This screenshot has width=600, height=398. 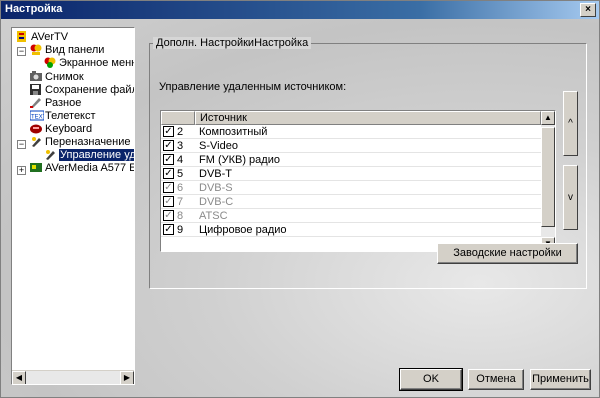 I want to click on list-item: ✓ 7 DVB-C, so click(x=351, y=202).